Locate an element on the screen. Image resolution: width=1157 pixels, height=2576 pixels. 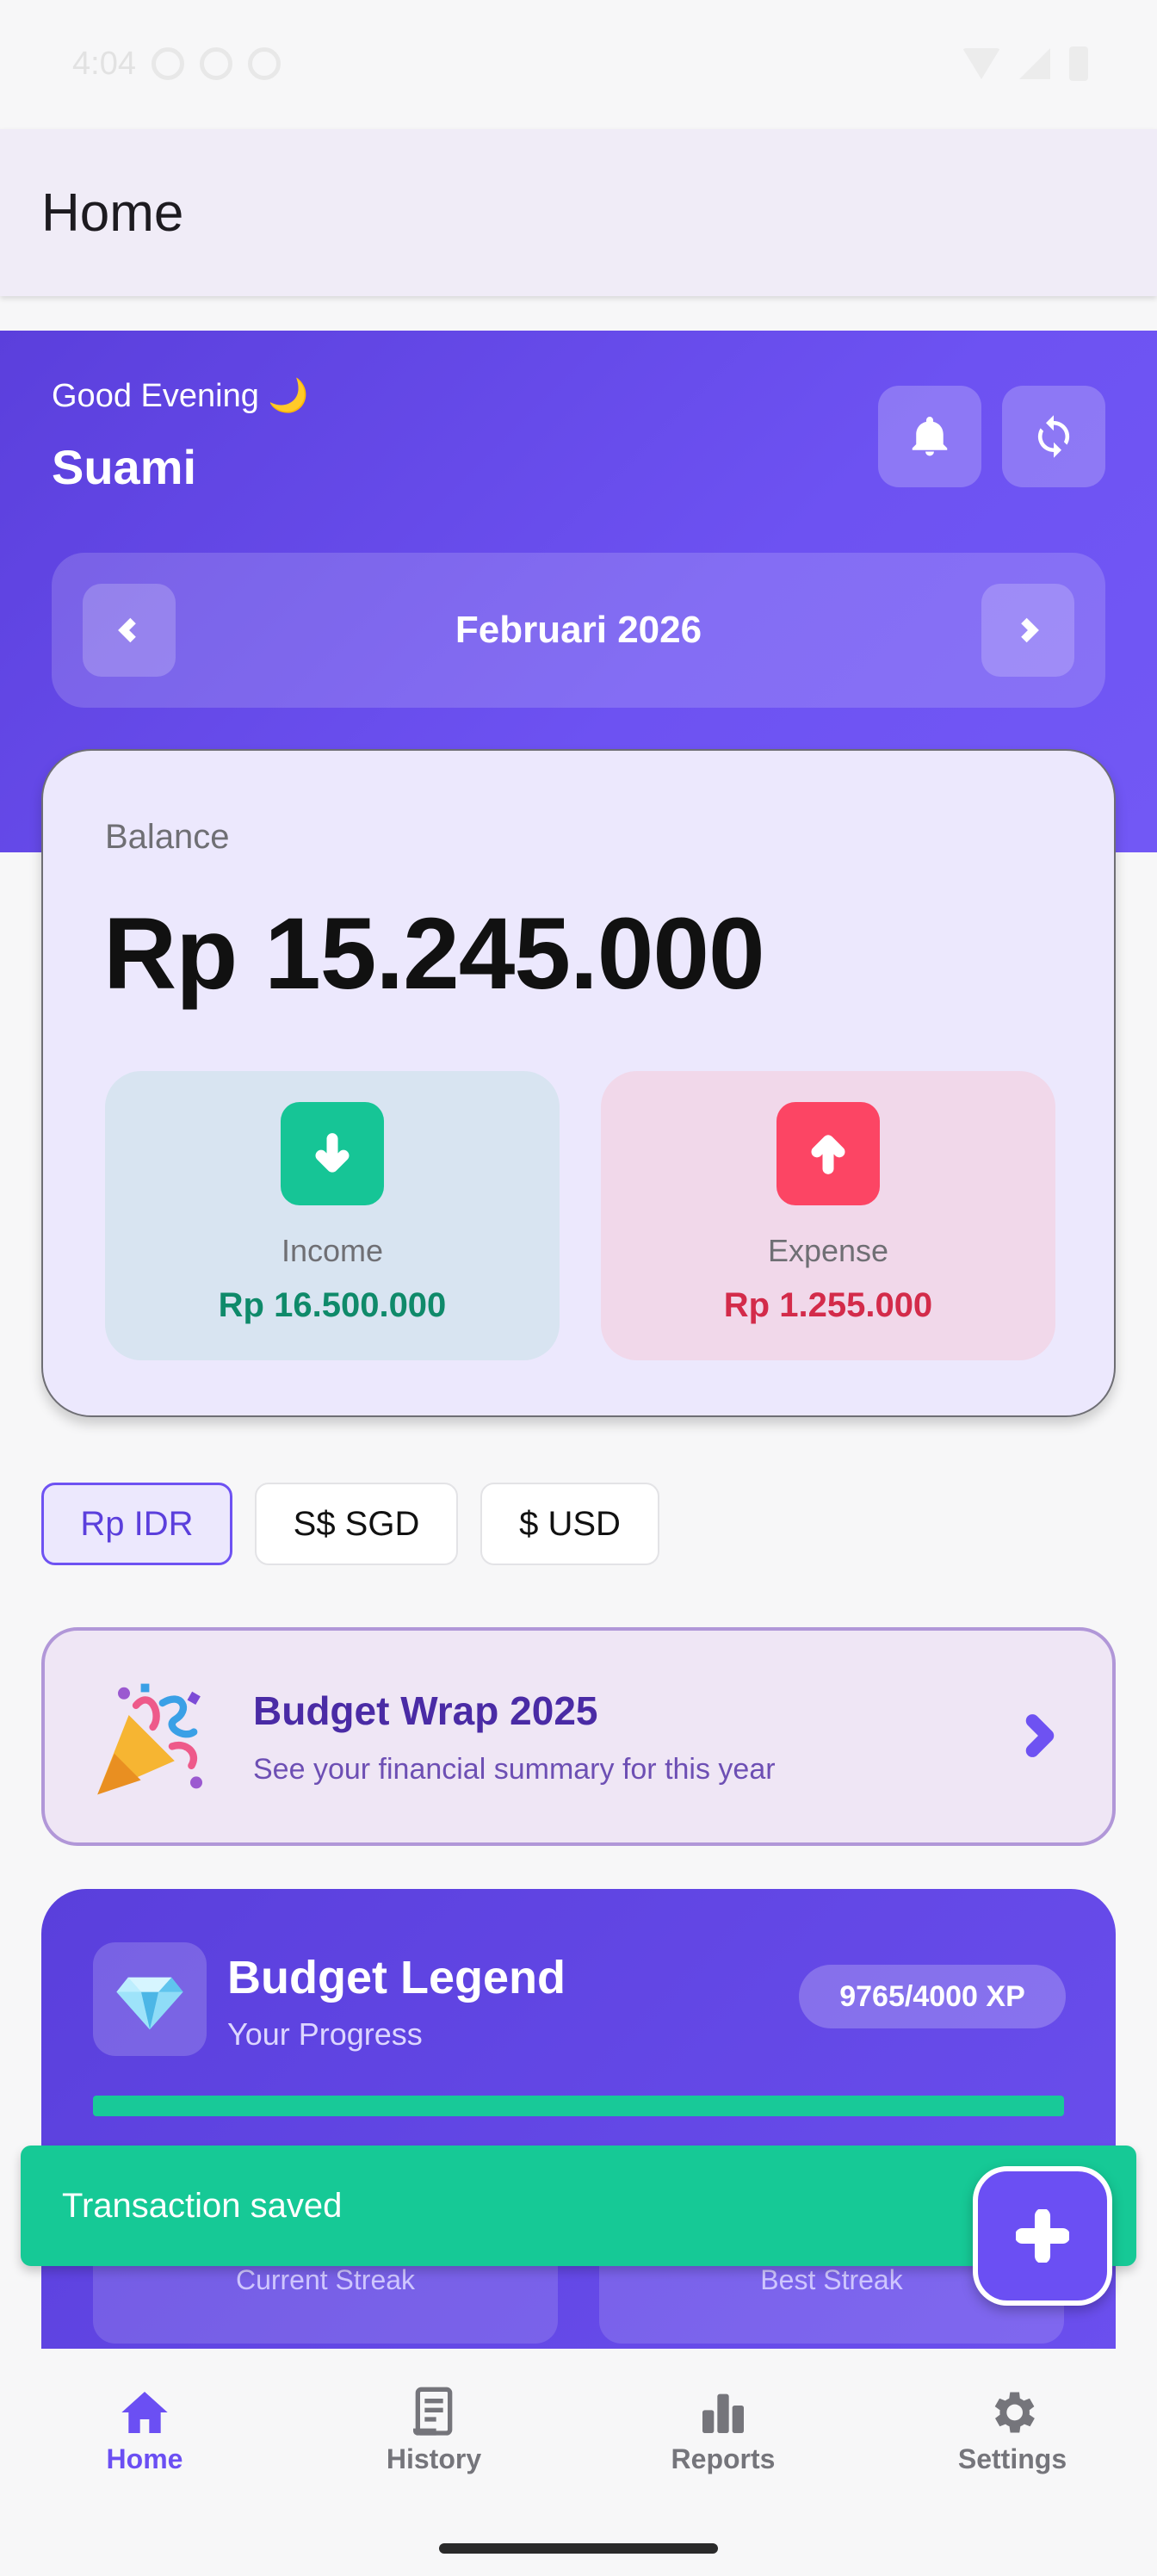
battery-icon is located at coordinates (1078, 64).